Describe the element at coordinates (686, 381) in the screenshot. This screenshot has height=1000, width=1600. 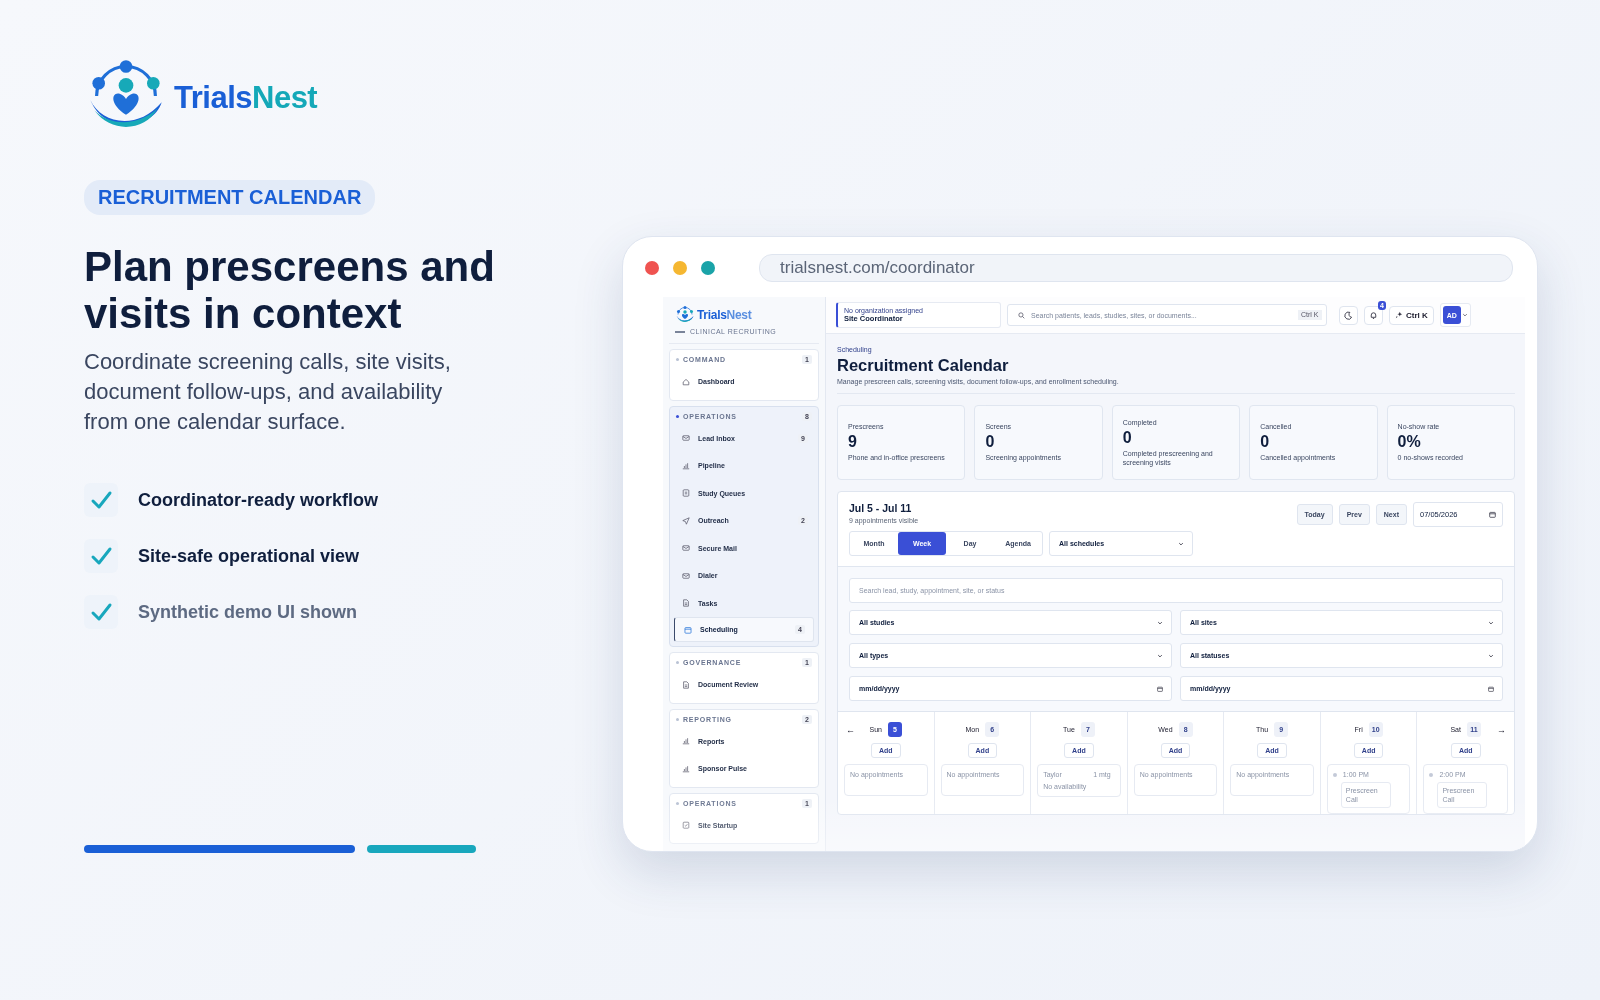
I see `home-icon` at that location.